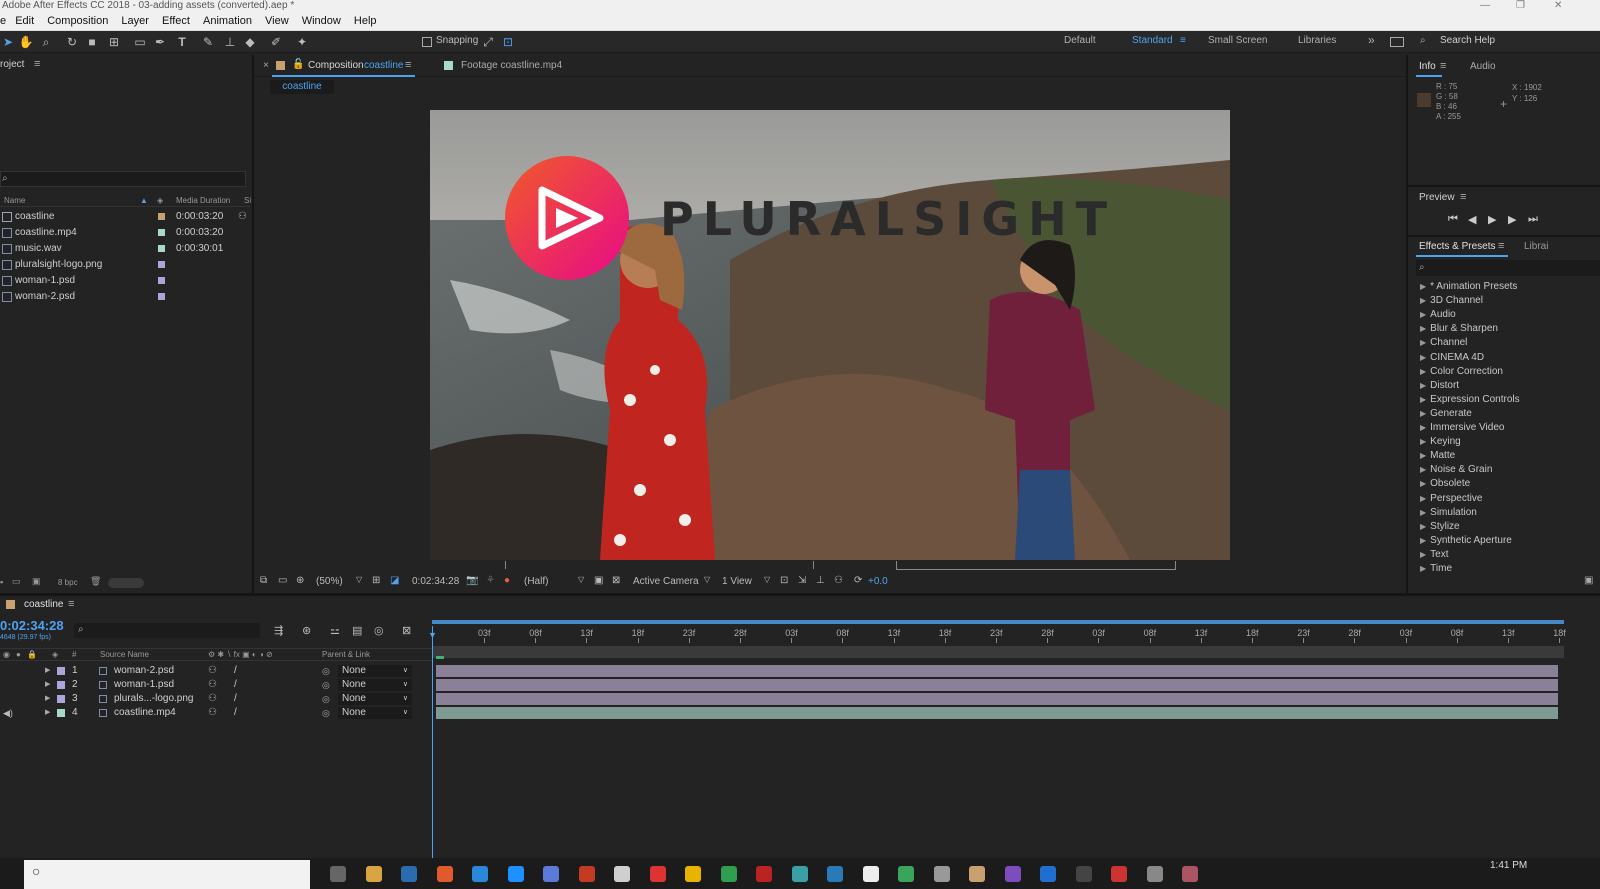  What do you see at coordinates (1371, 40) in the screenshot?
I see `workspace-overflow-icon: »` at bounding box center [1371, 40].